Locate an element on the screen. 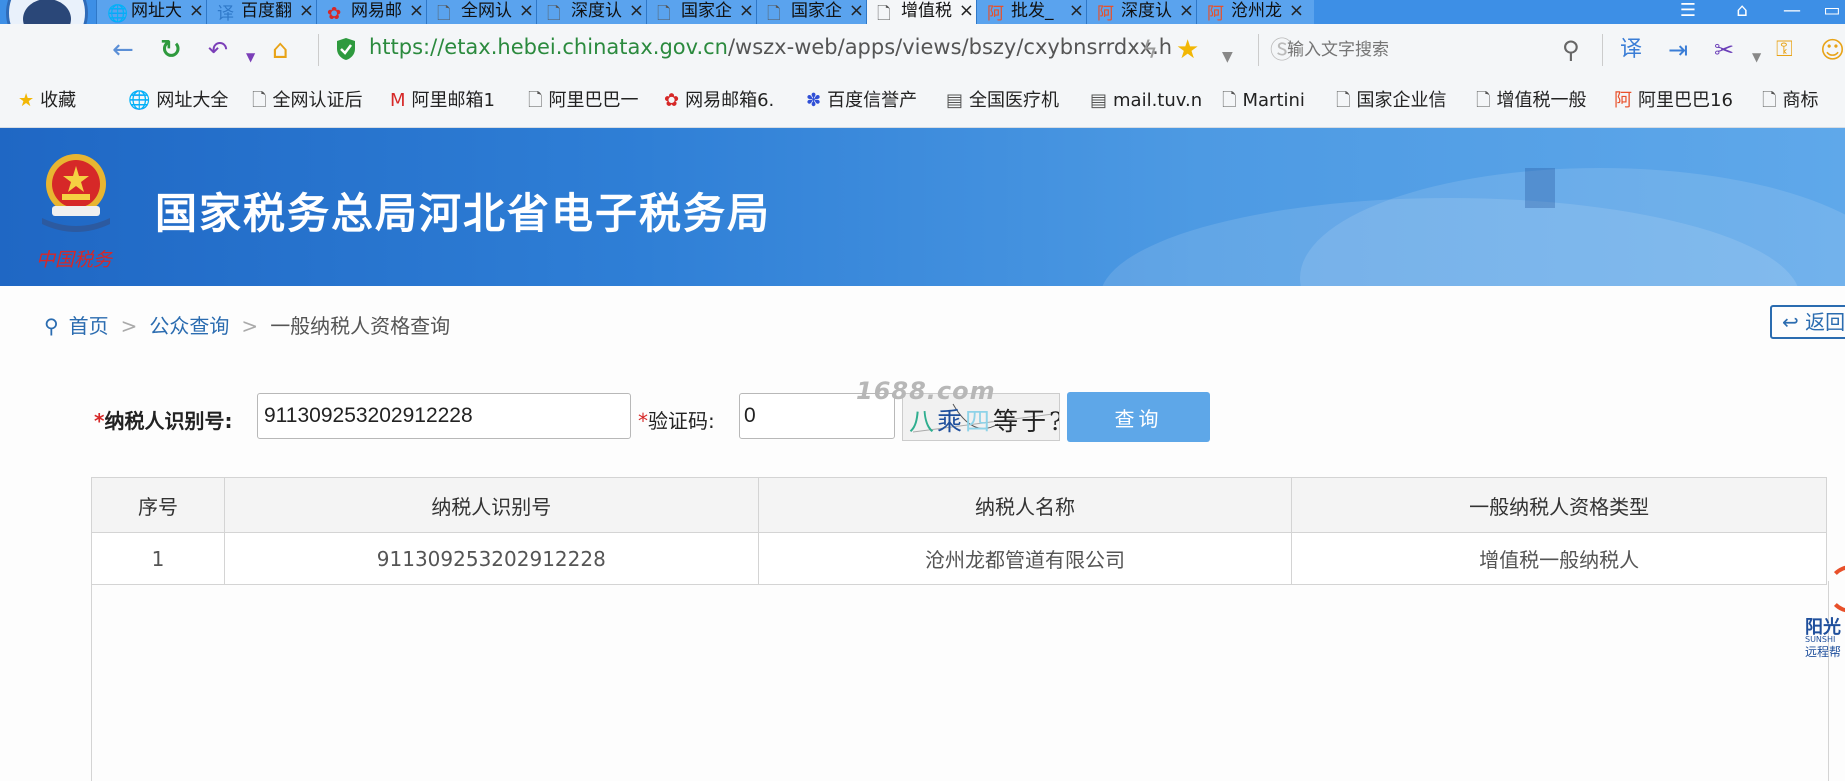  bookmark-item: 🗋 Martini is located at coordinates (1263, 101).